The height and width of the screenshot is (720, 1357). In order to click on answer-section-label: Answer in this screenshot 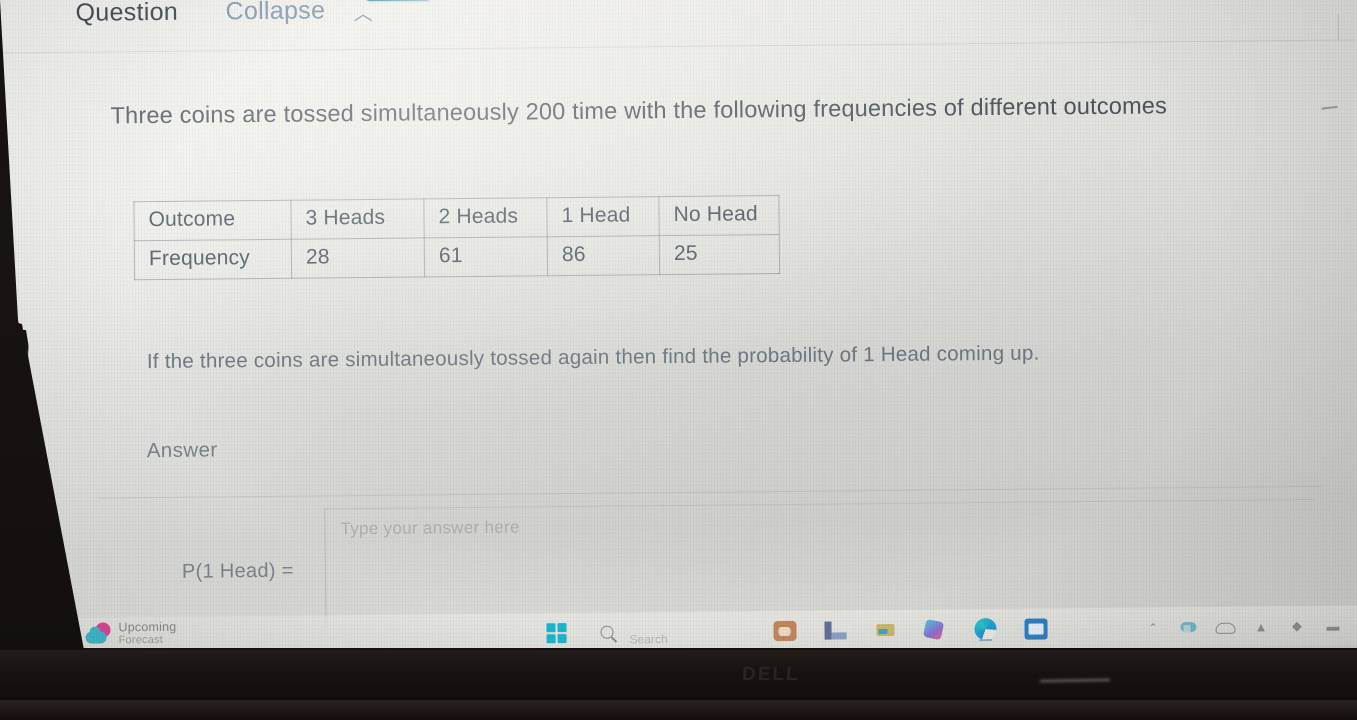, I will do `click(182, 450)`.